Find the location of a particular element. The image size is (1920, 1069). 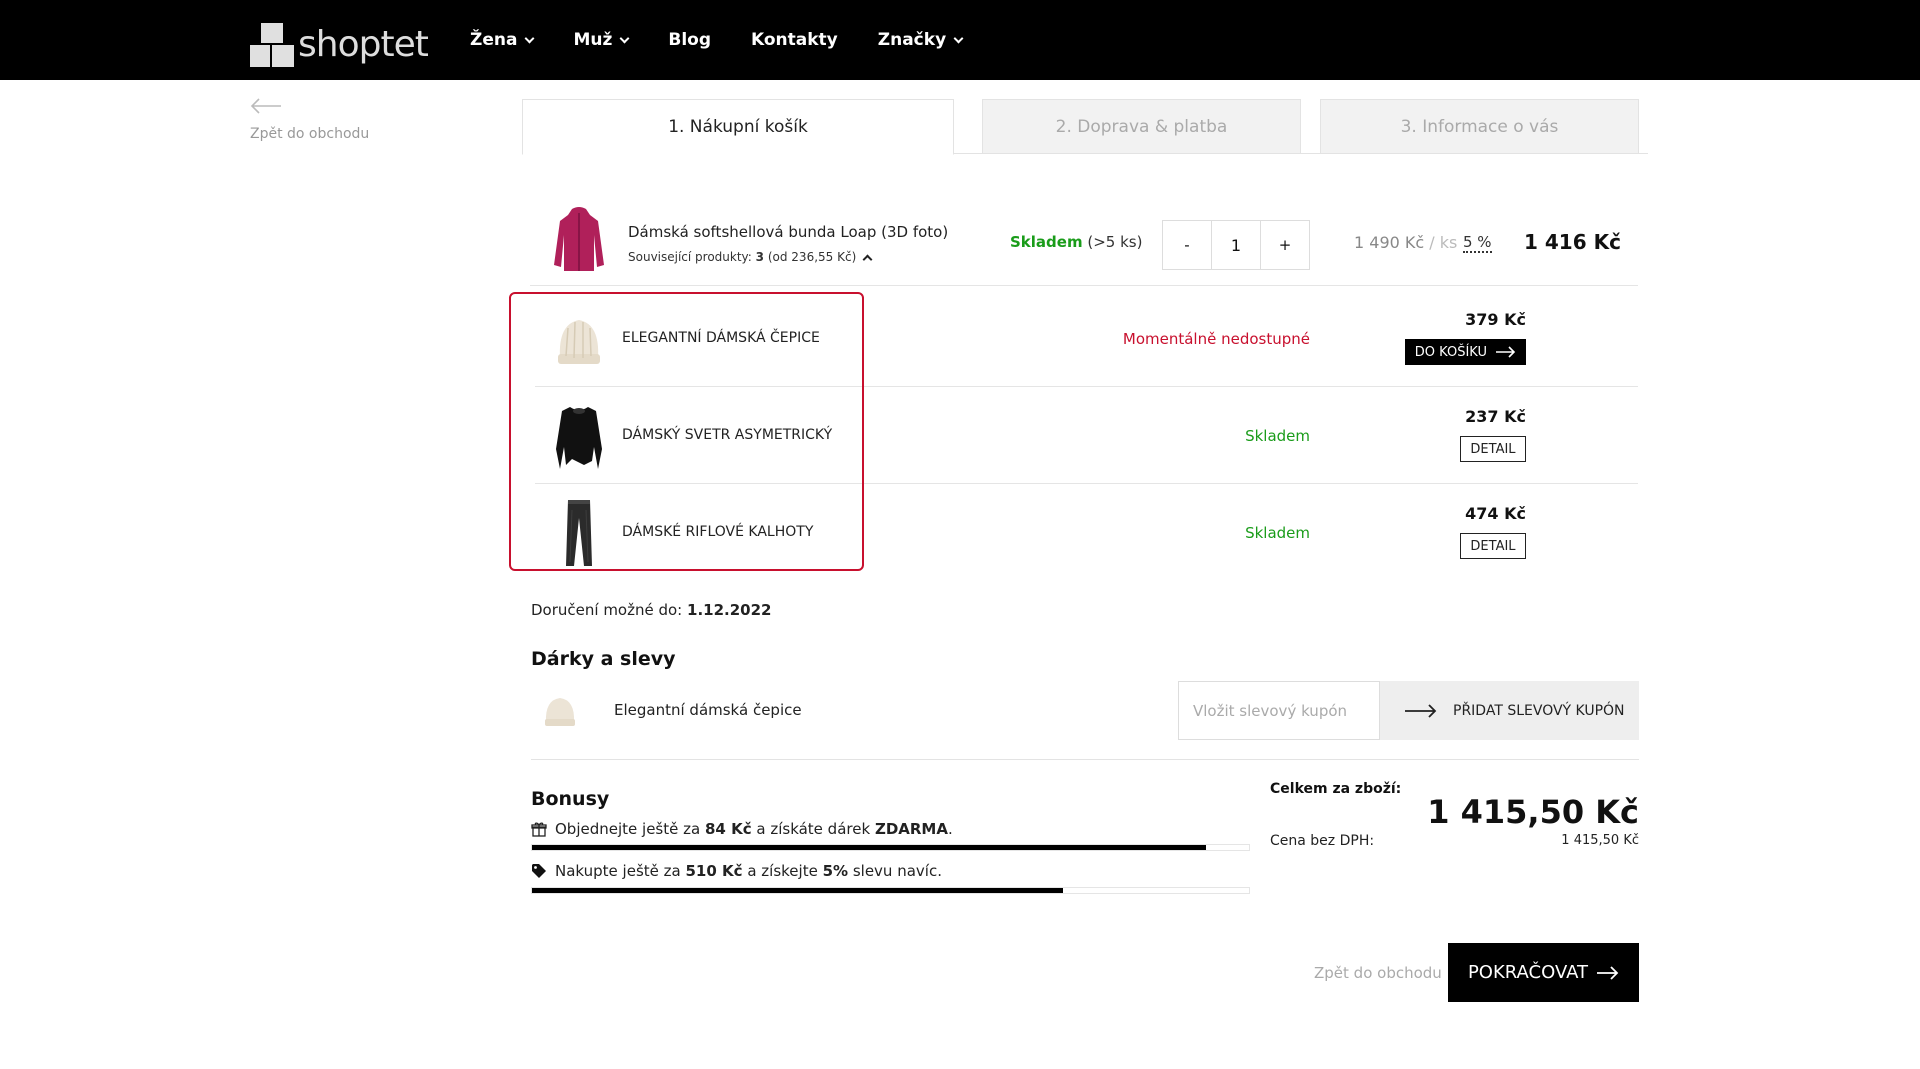

cart-item-name: Dámská softshellová bunda Loap (3D foto) is located at coordinates (788, 232).